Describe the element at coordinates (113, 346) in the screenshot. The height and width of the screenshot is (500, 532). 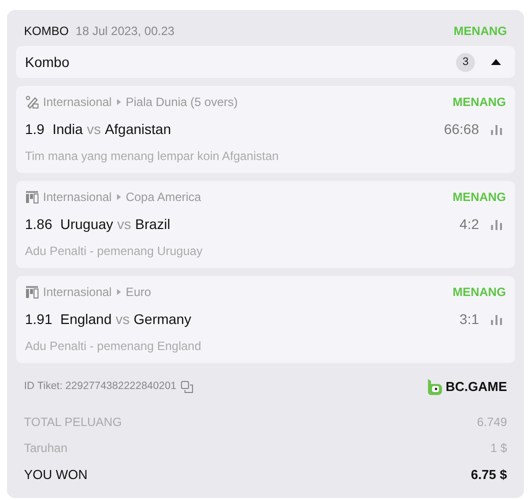
I see `market-label: Adu Penalti - pemenang England` at that location.